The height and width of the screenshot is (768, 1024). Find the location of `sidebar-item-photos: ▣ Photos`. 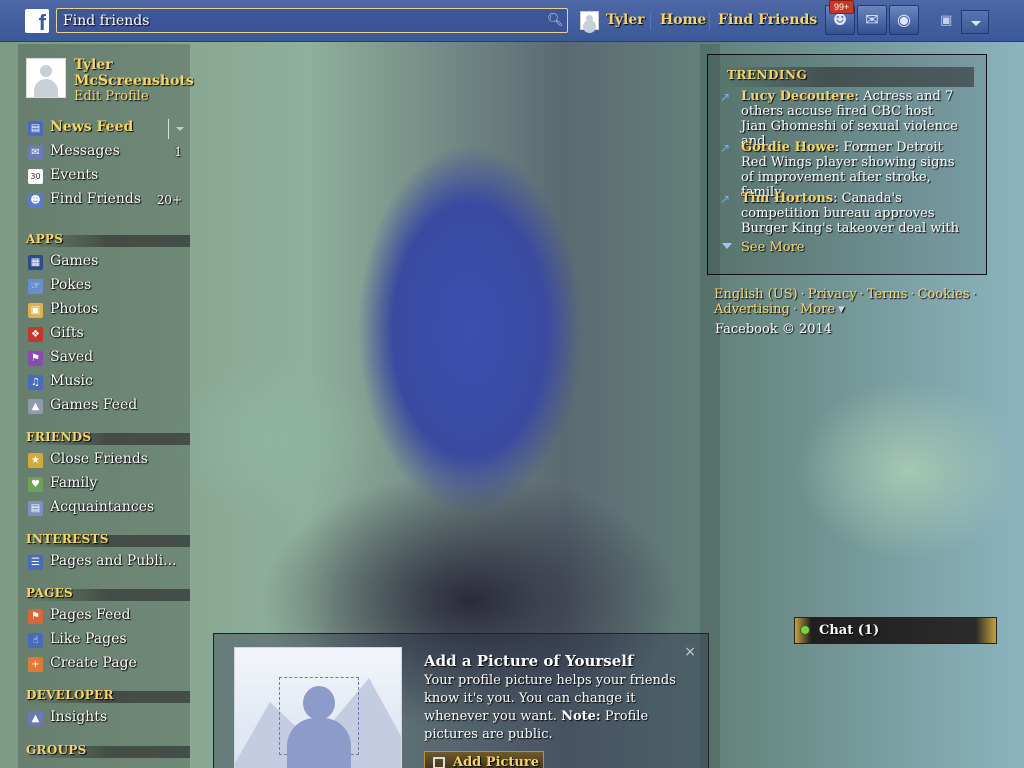

sidebar-item-photos: ▣ Photos is located at coordinates (108, 311).